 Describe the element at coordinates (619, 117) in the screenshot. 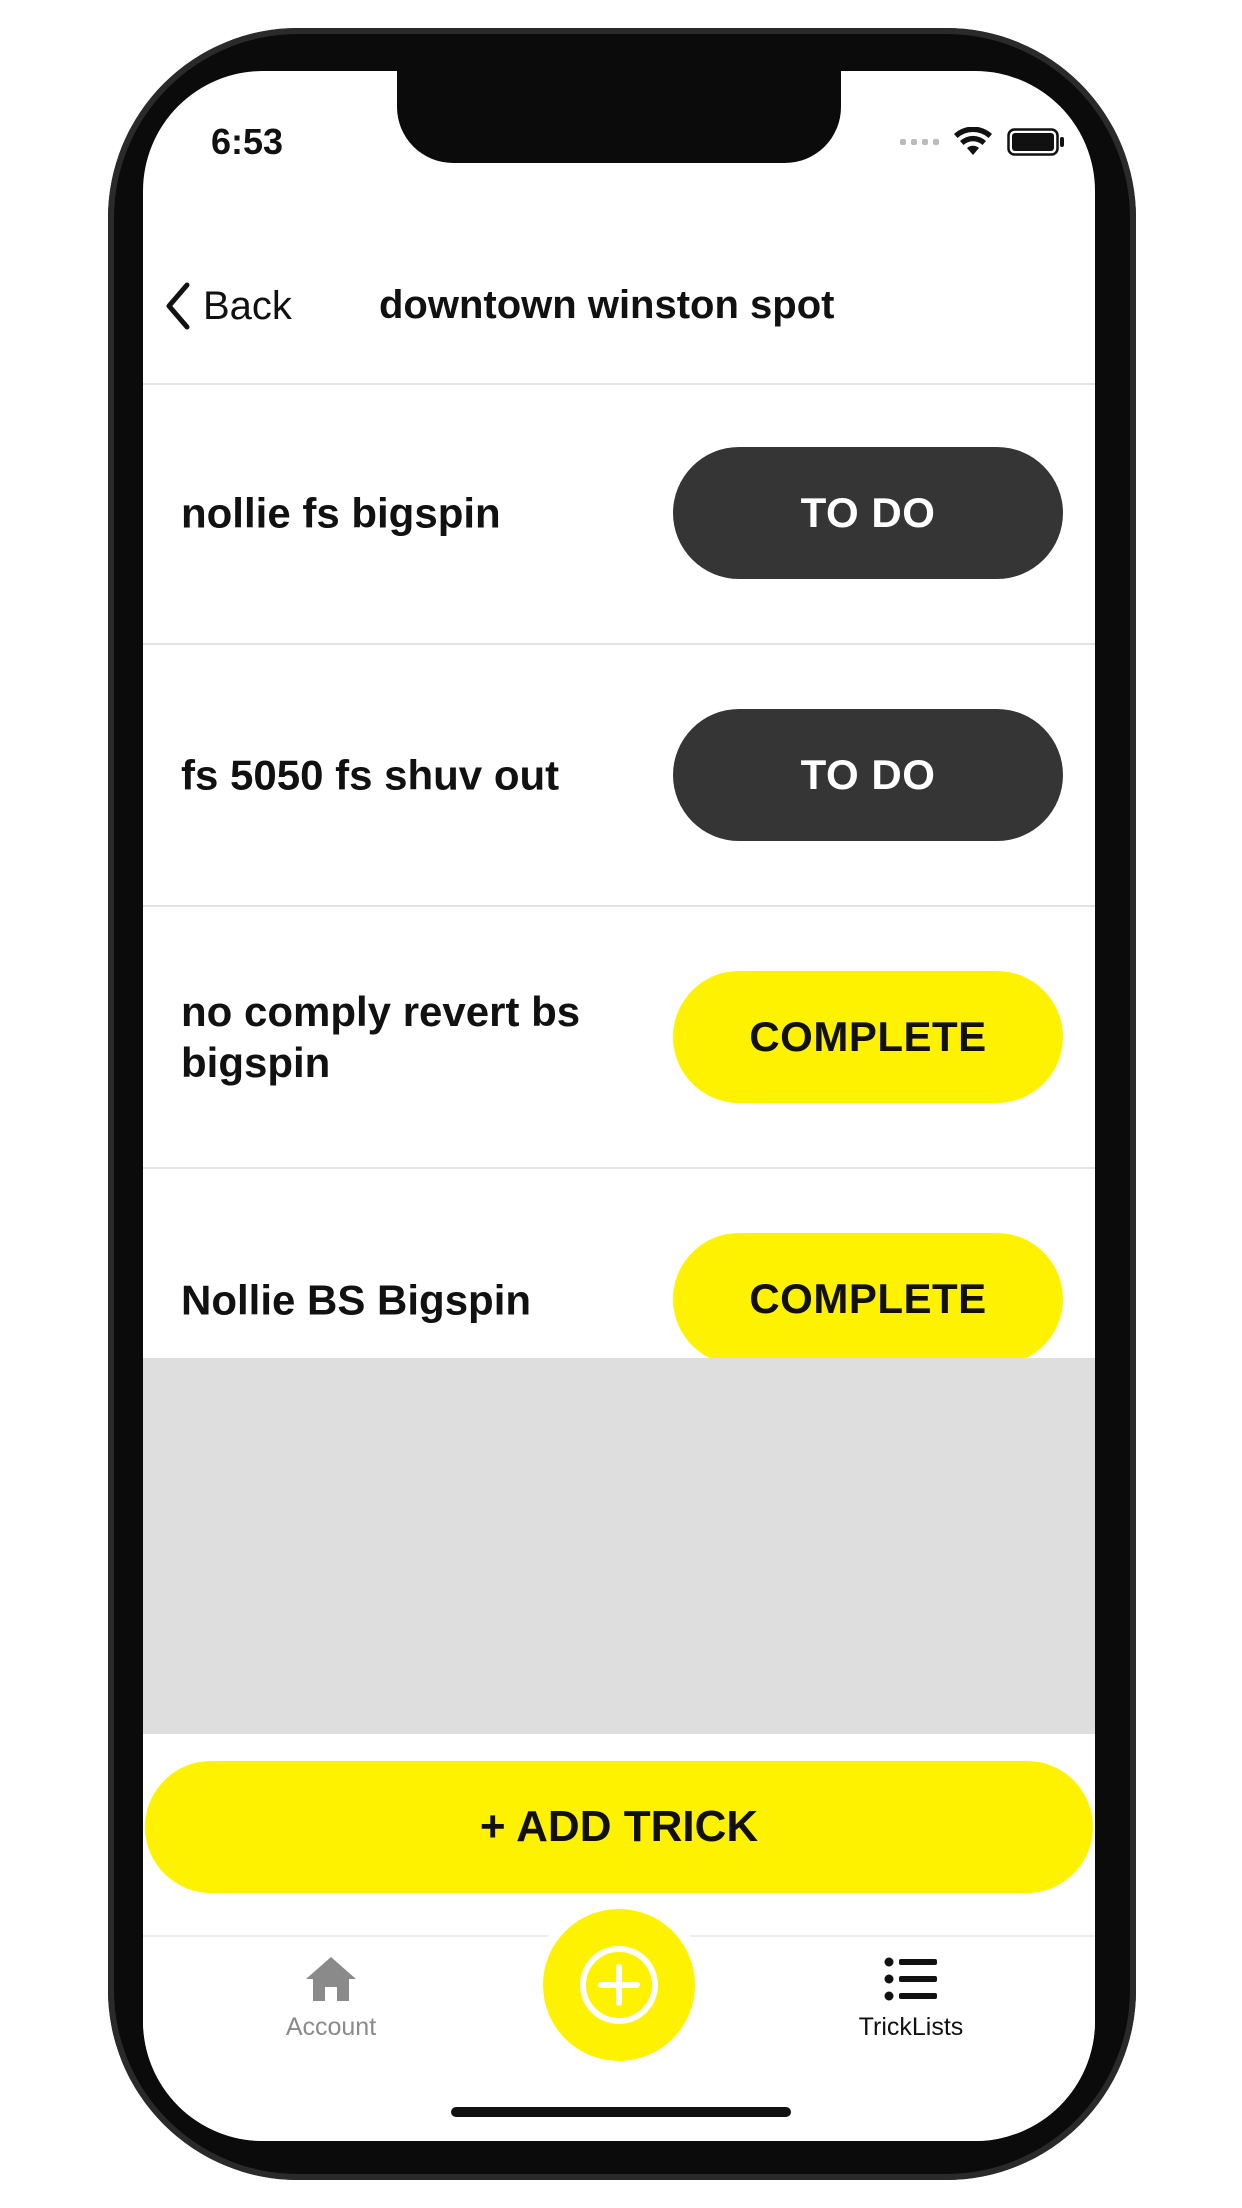

I see `device-notch` at that location.